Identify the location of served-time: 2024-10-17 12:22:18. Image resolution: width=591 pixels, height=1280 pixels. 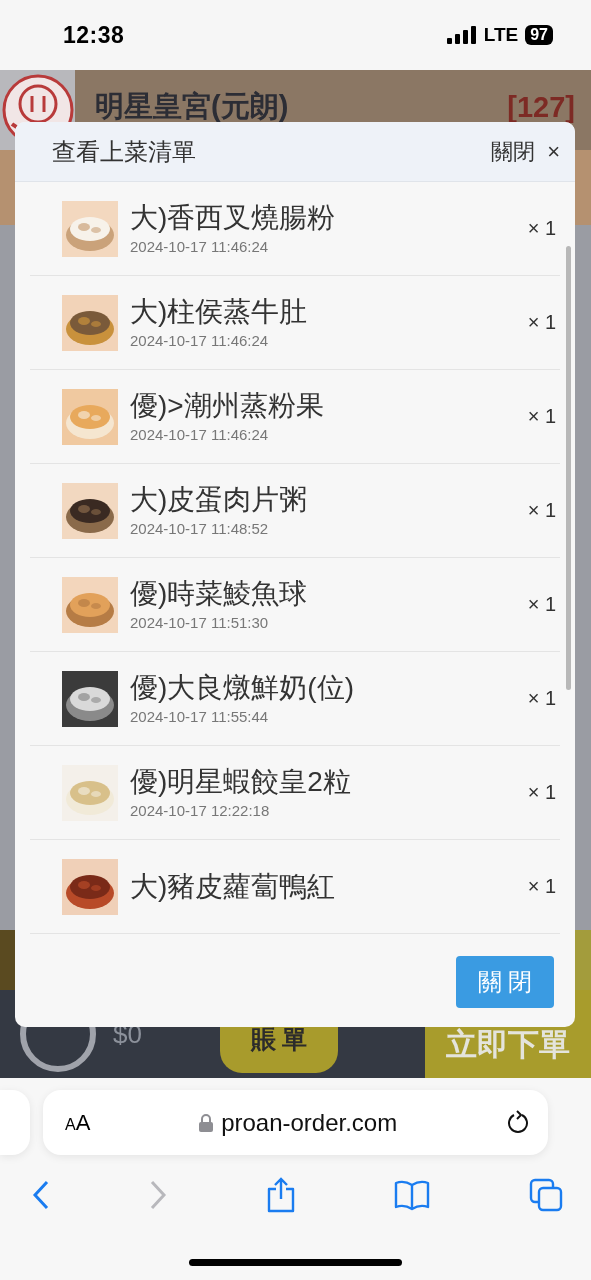
(200, 810).